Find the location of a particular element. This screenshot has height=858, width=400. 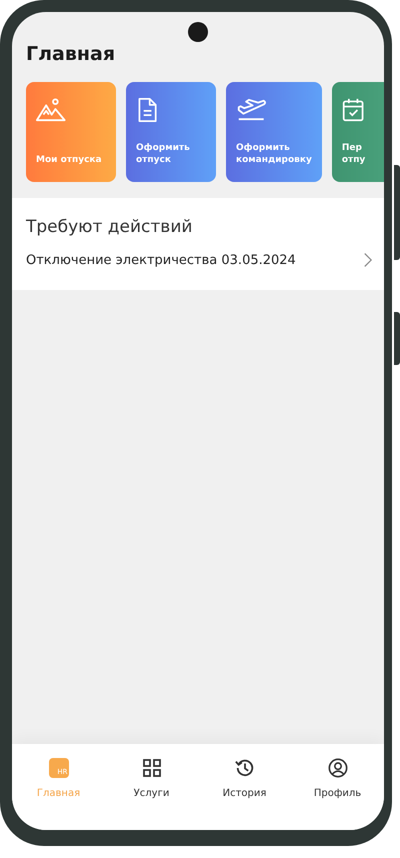

camera-icon is located at coordinates (198, 32).